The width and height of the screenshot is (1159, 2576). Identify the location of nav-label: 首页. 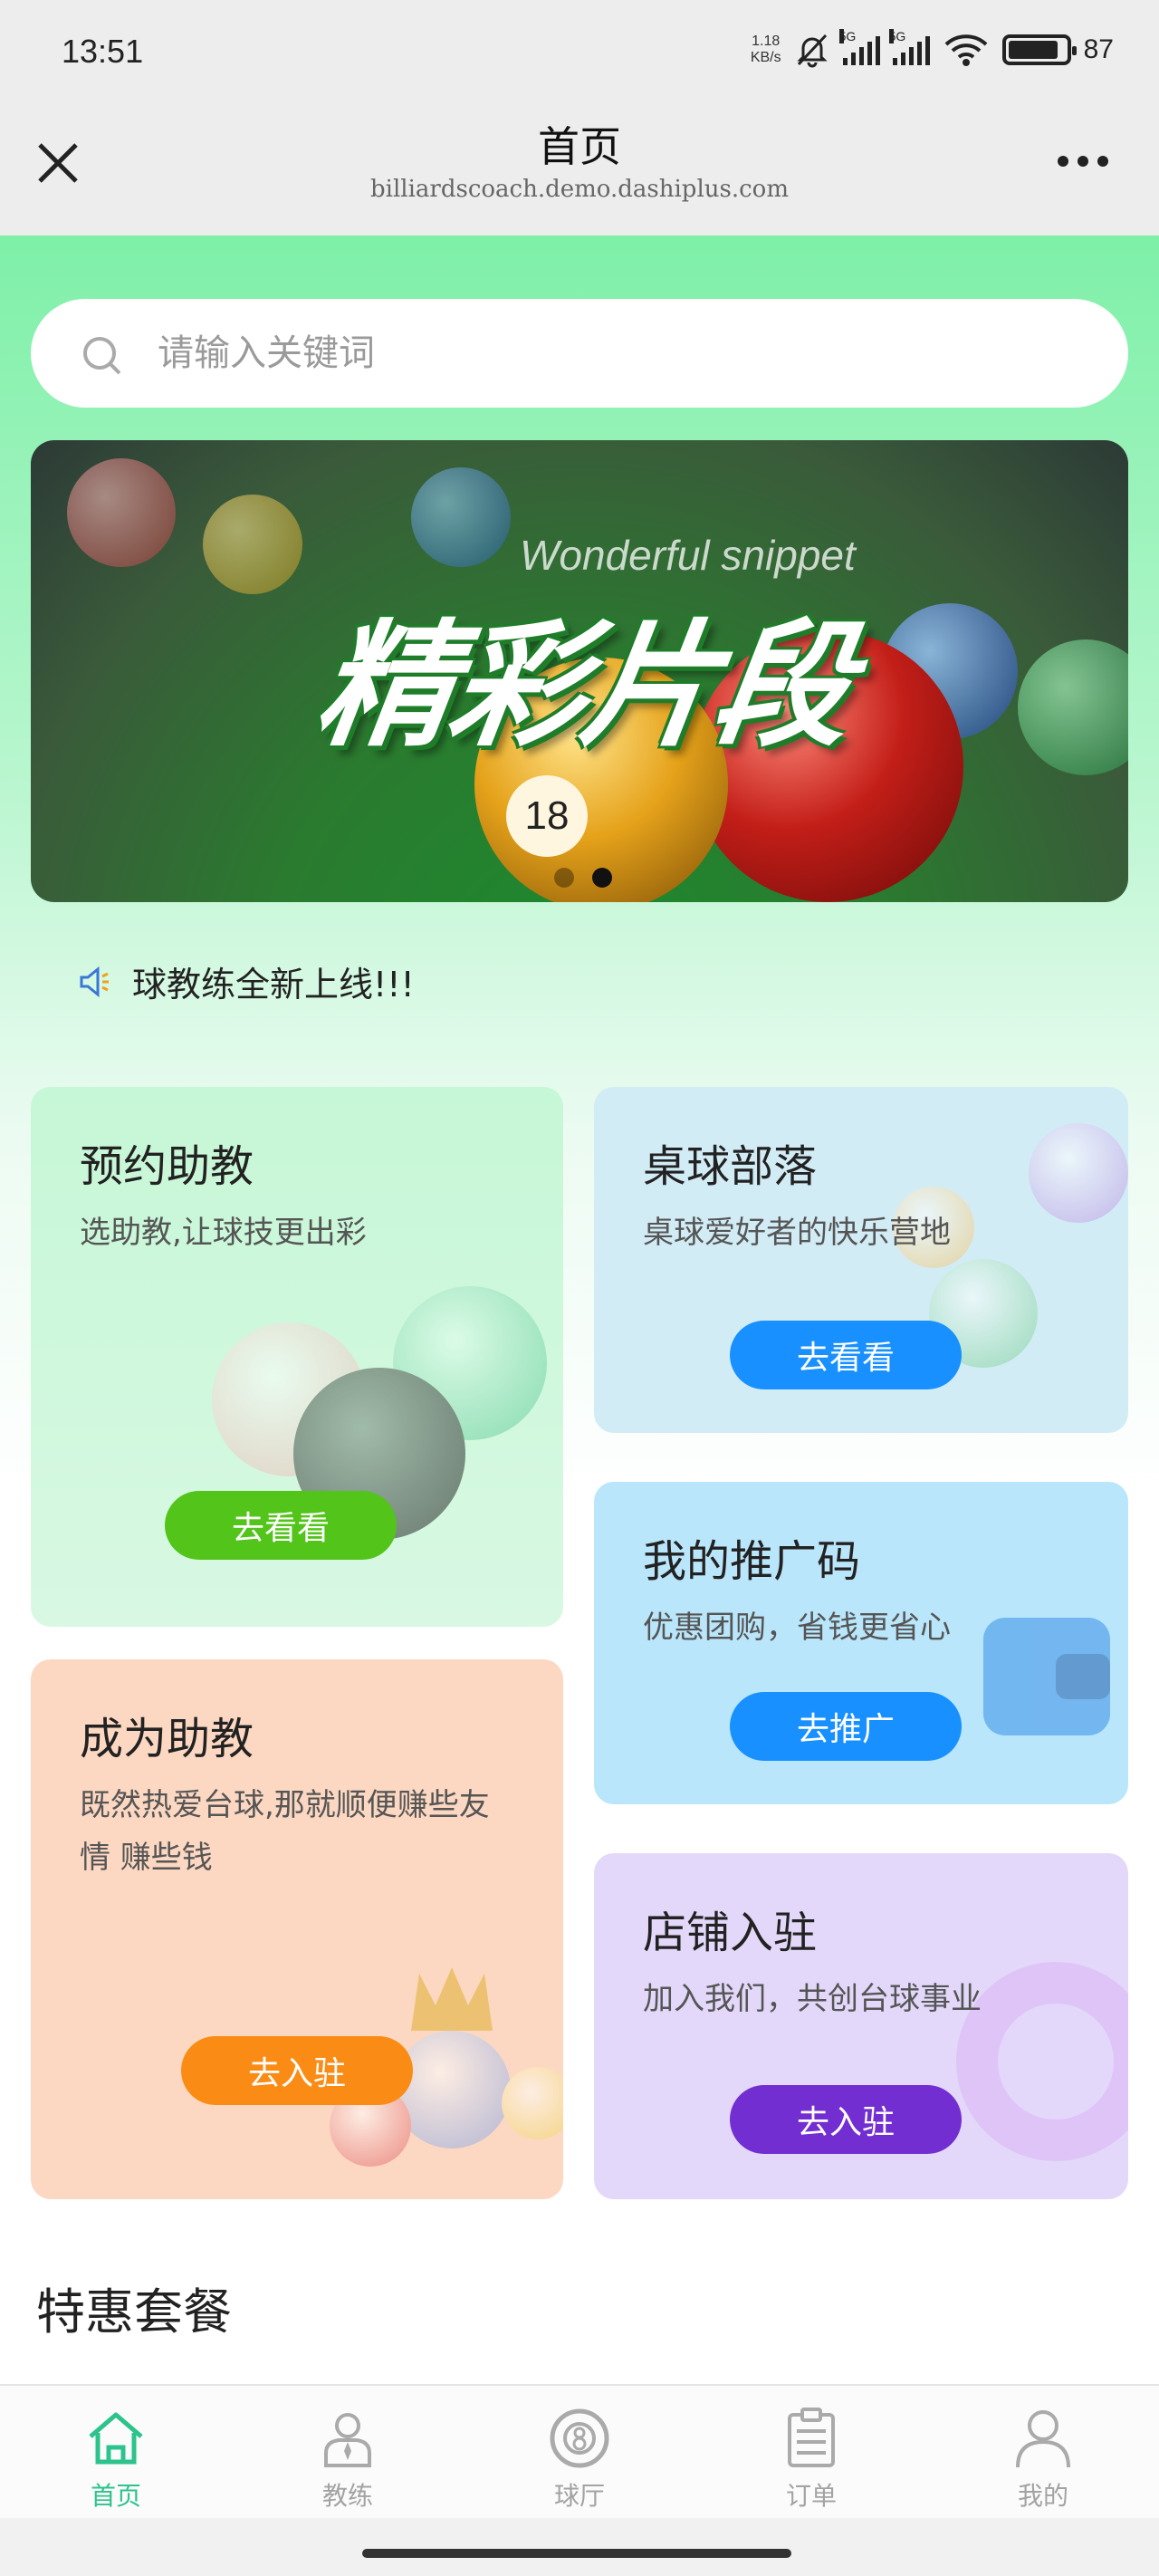
(115, 2496).